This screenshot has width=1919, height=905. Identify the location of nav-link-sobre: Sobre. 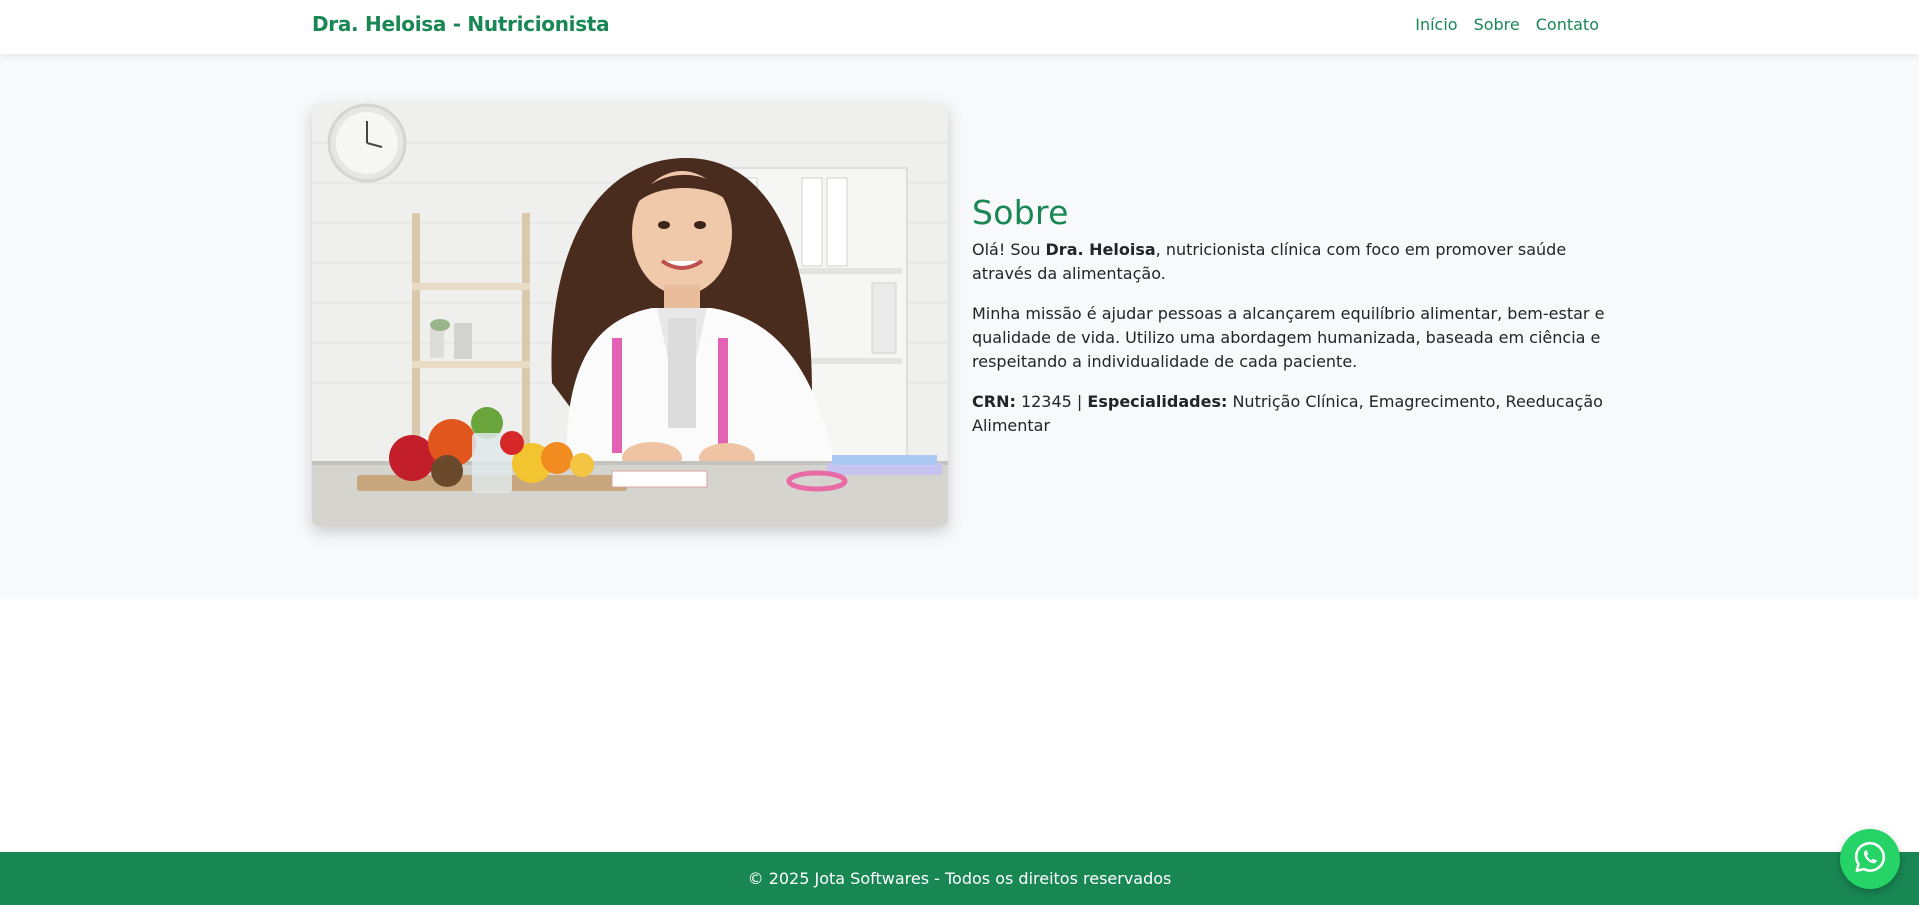
(1497, 24).